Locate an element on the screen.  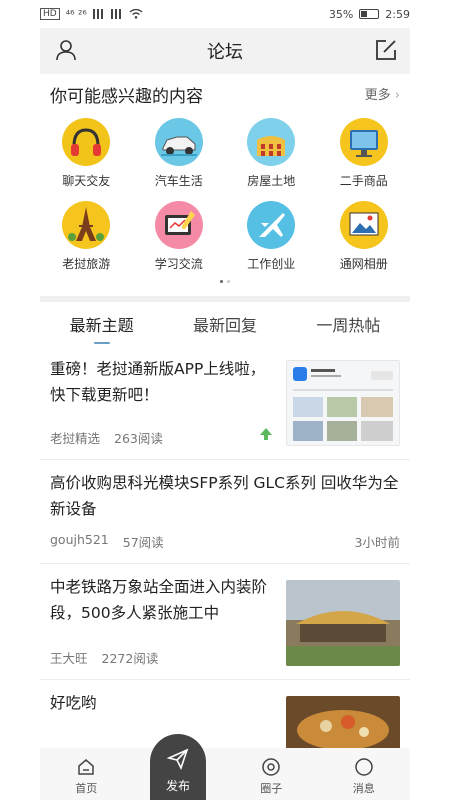
post-reads: 263阅读 is located at coordinates (138, 438).